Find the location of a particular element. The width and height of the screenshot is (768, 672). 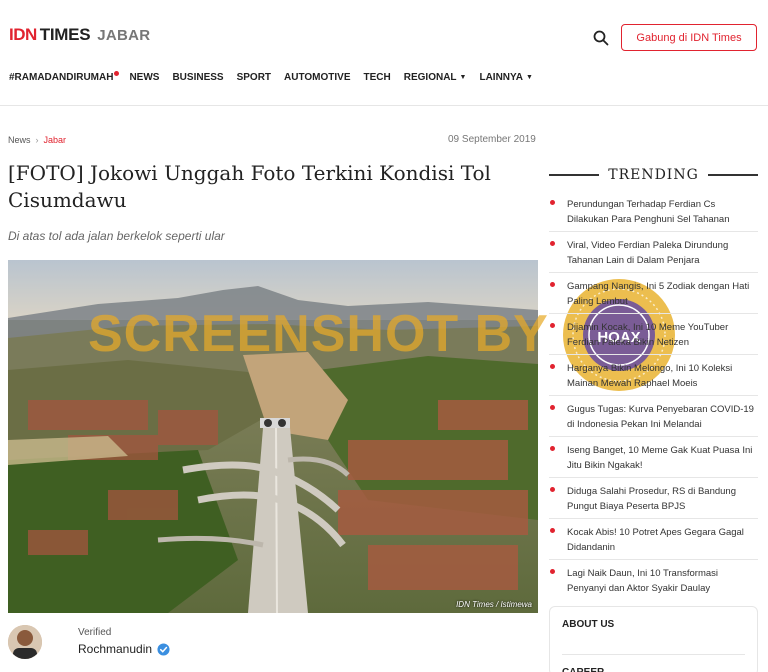

trending-header: TRENDING is located at coordinates (654, 175).